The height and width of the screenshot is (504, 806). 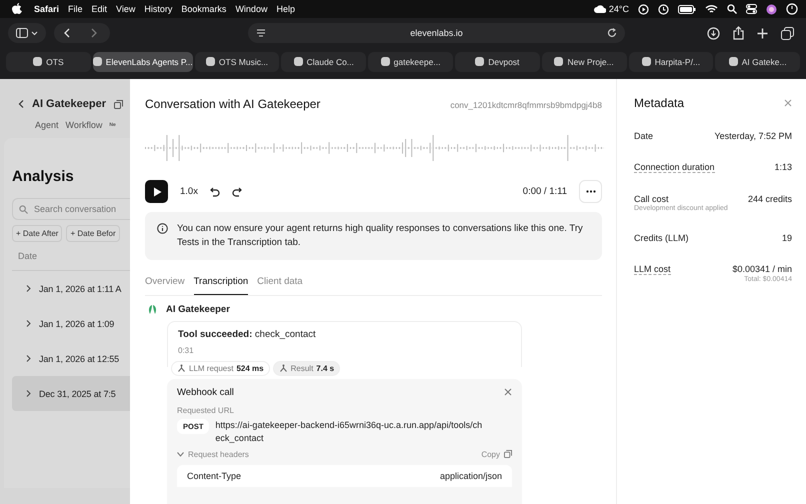 What do you see at coordinates (711, 9) in the screenshot?
I see `wifi-icon` at bounding box center [711, 9].